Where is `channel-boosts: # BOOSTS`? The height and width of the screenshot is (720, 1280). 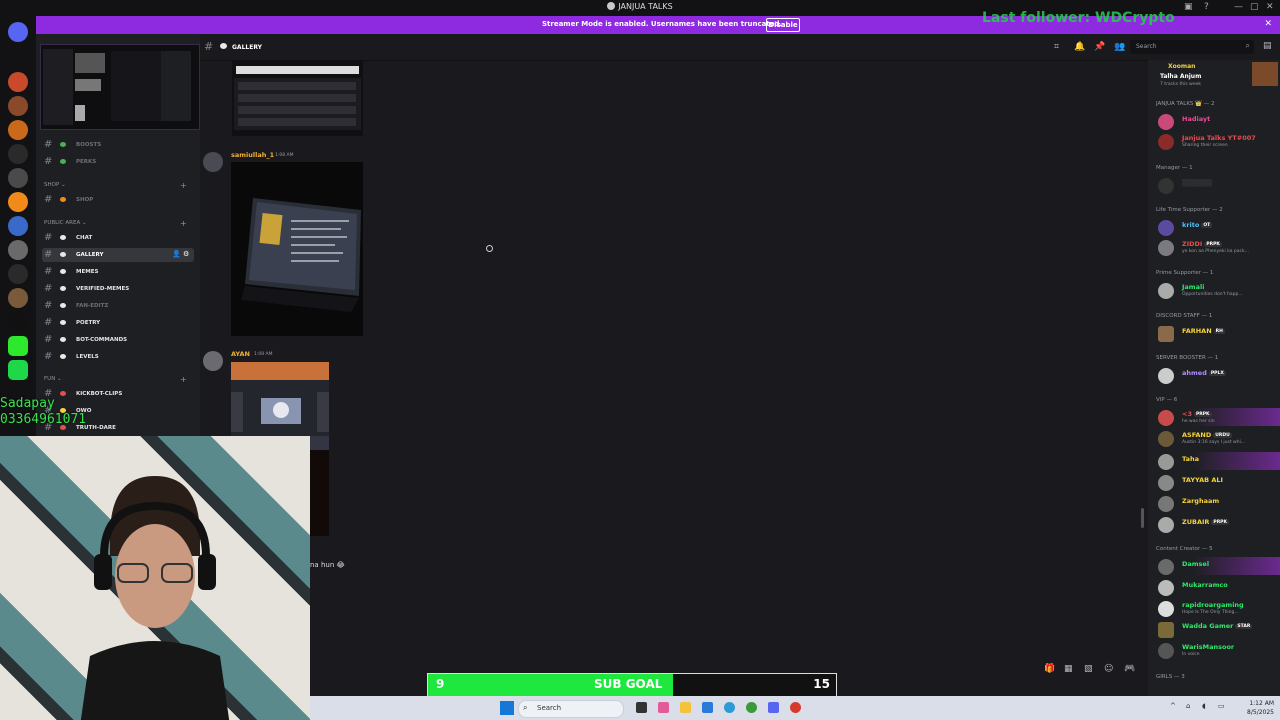 channel-boosts: # BOOSTS is located at coordinates (118, 145).